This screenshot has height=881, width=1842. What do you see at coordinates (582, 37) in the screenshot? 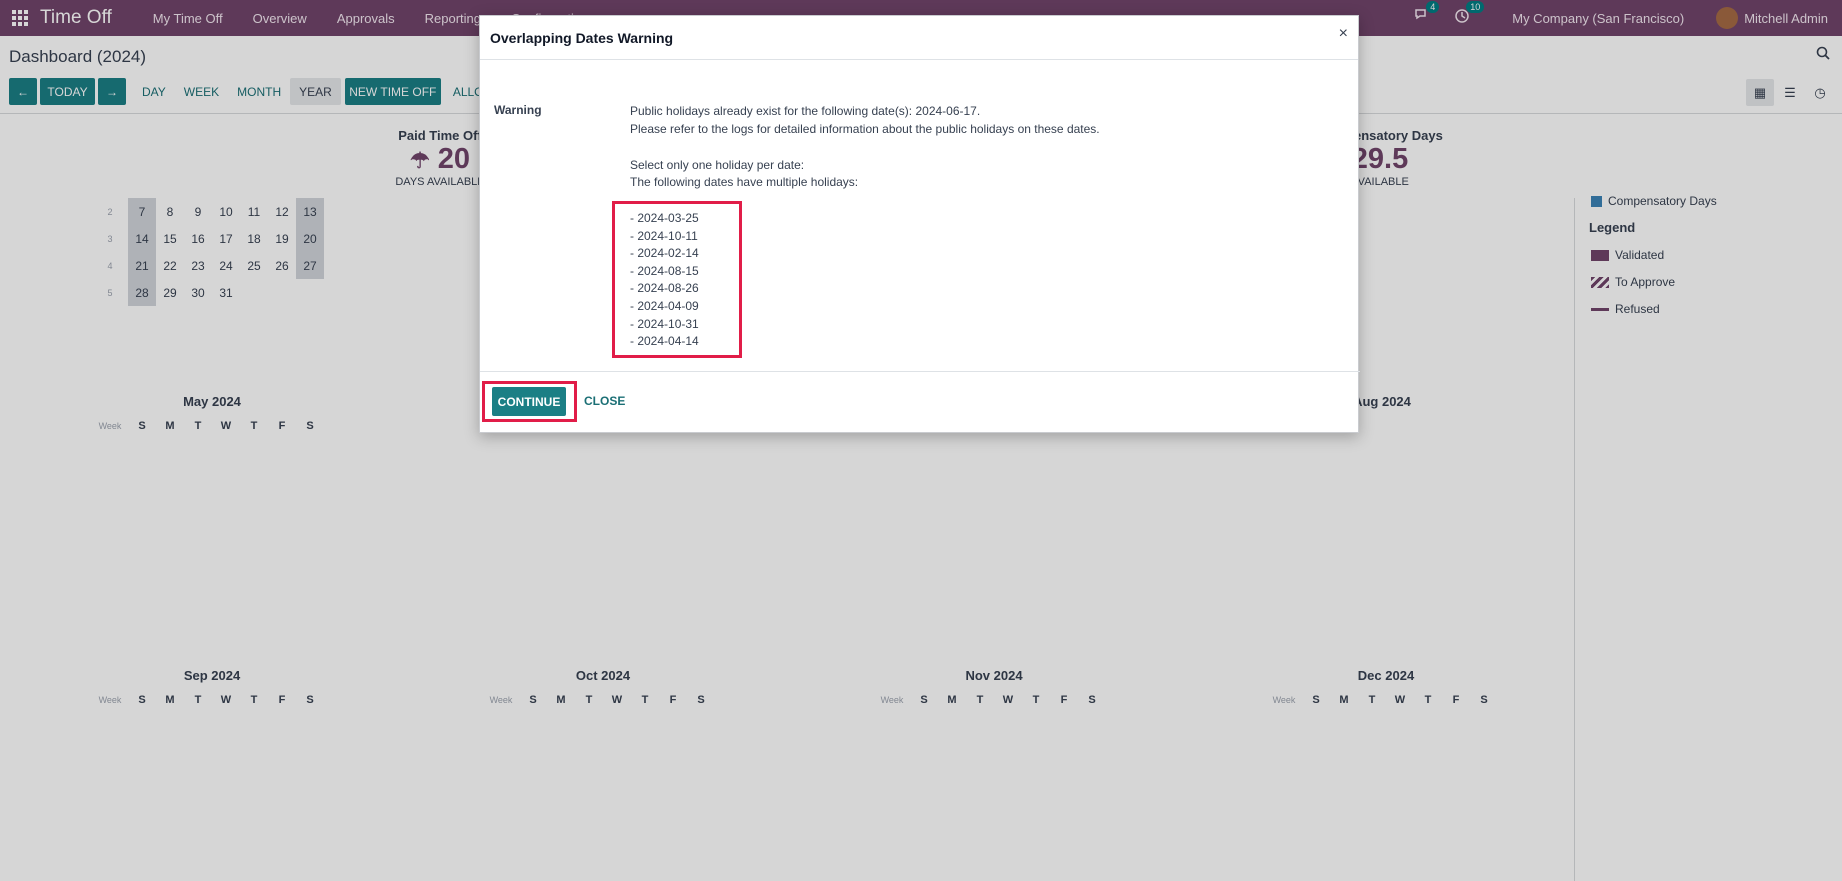
I see `dialog-title: Overlapping Dates Warning` at bounding box center [582, 37].